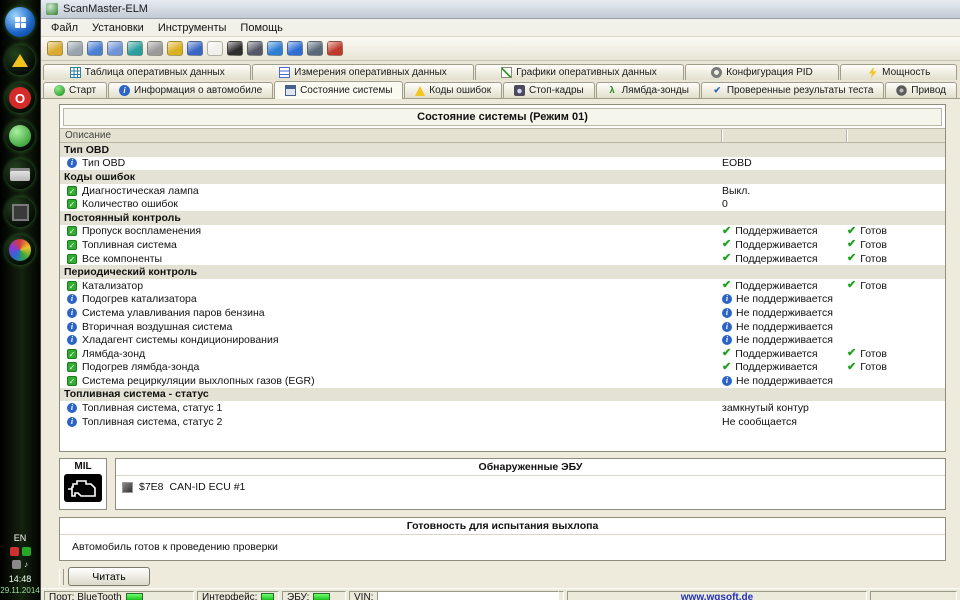 This screenshot has width=960, height=600. Describe the element at coordinates (16, 564) in the screenshot. I see `tray-gray-icon` at that location.